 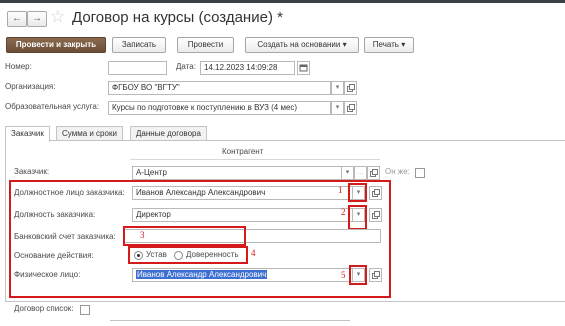 What do you see at coordinates (343, 275) in the screenshot?
I see `annotation-number: 5` at bounding box center [343, 275].